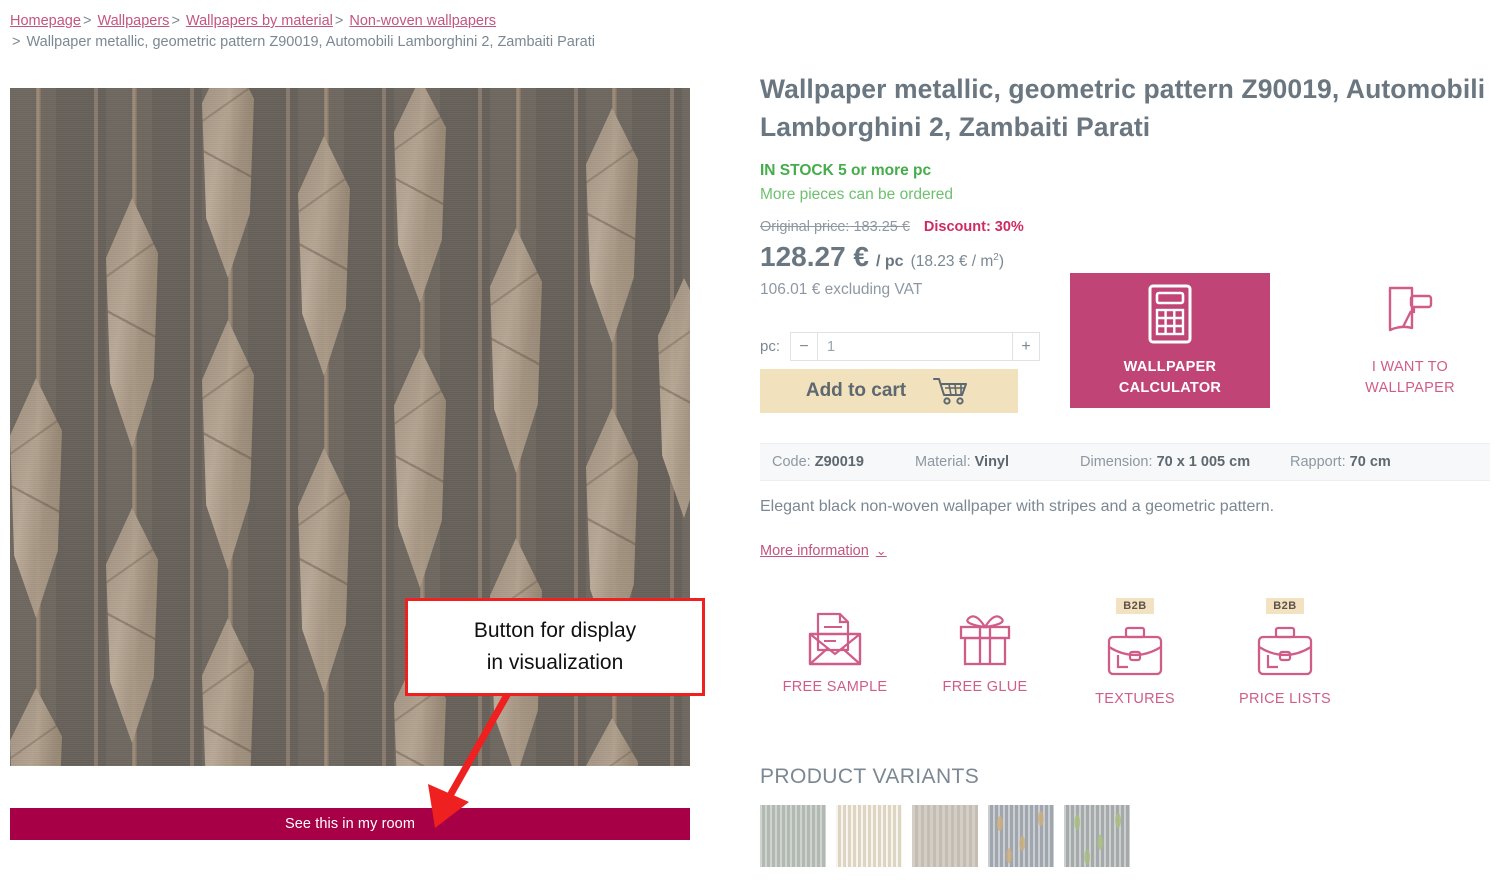 The width and height of the screenshot is (1505, 880). Describe the element at coordinates (985, 639) in the screenshot. I see `gift-icon` at that location.